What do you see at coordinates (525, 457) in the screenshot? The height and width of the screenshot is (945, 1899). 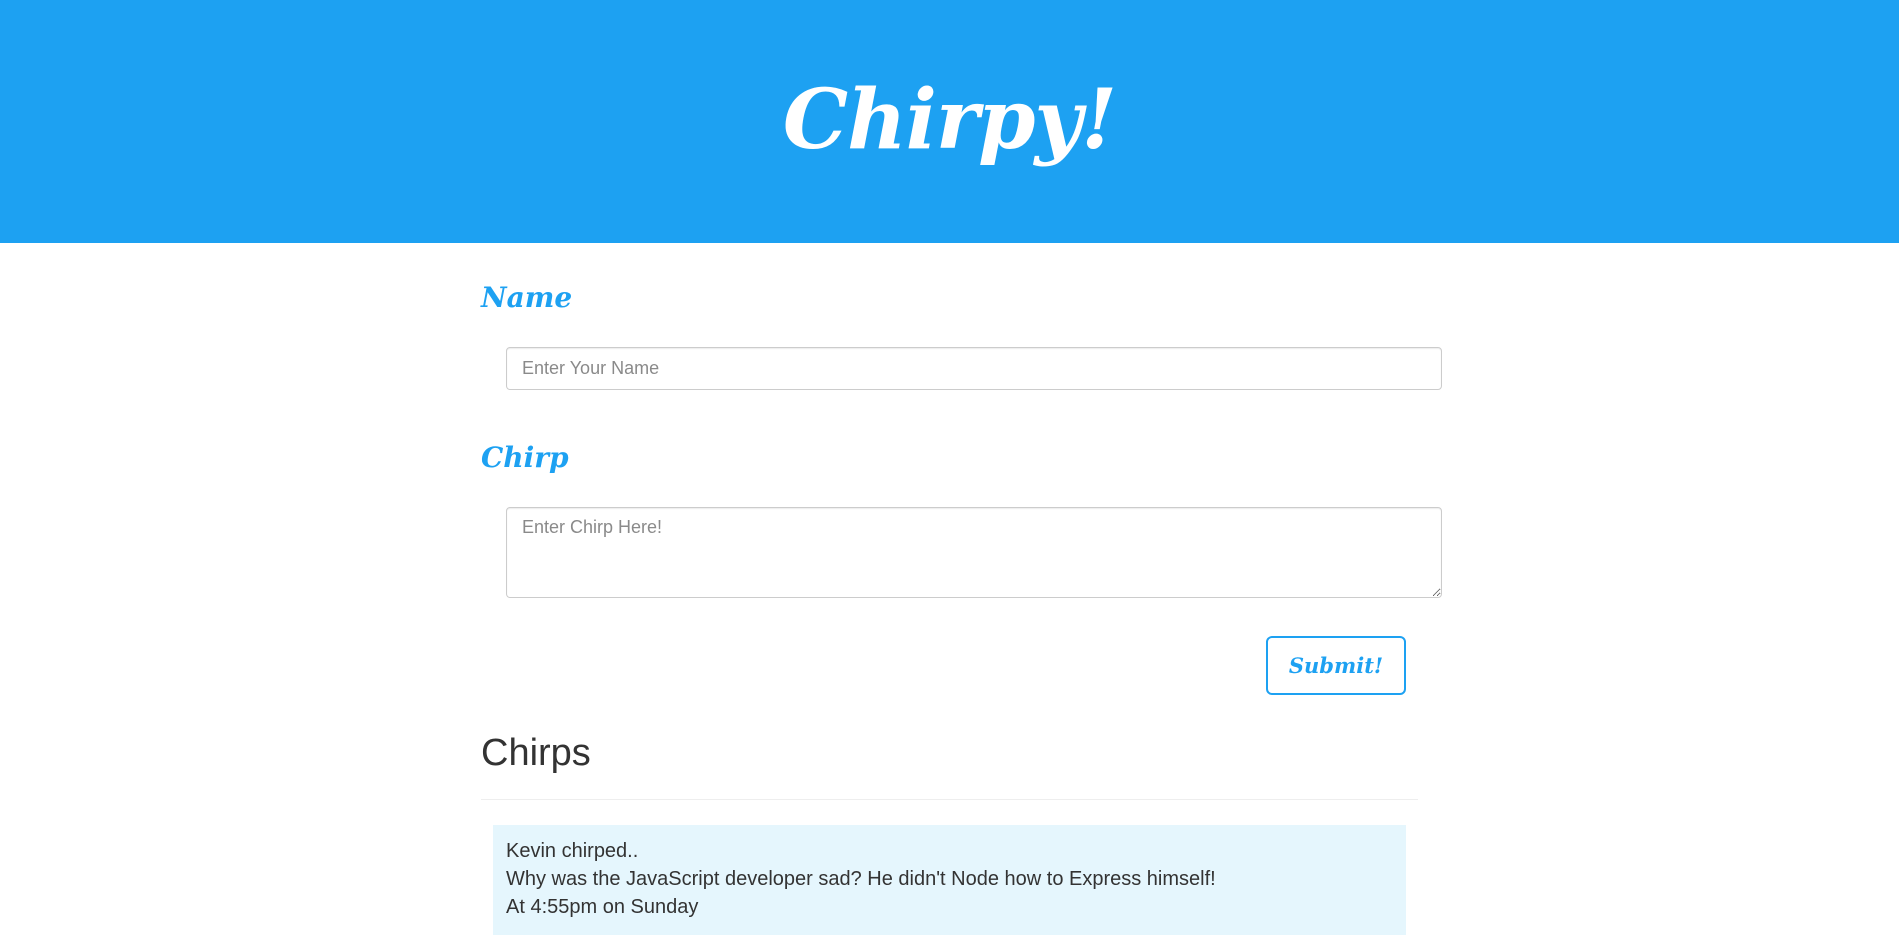 I see `chirp-label: Chirp` at bounding box center [525, 457].